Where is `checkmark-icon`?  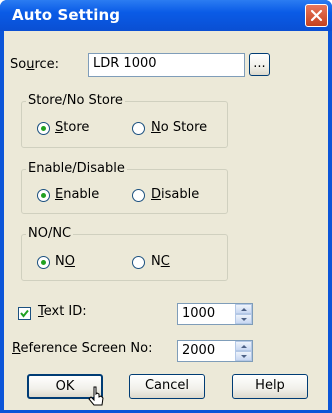 checkmark-icon is located at coordinates (24, 313).